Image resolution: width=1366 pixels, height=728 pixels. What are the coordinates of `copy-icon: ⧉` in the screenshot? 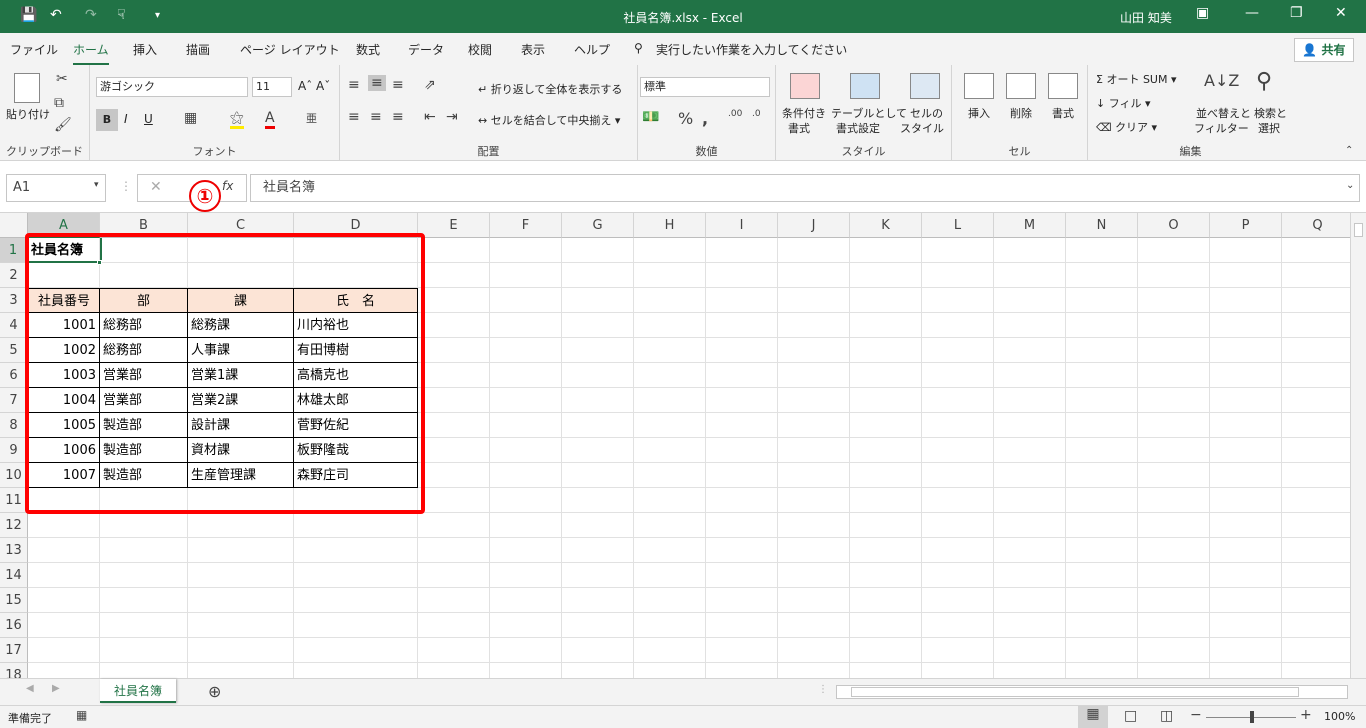 It's located at (59, 103).